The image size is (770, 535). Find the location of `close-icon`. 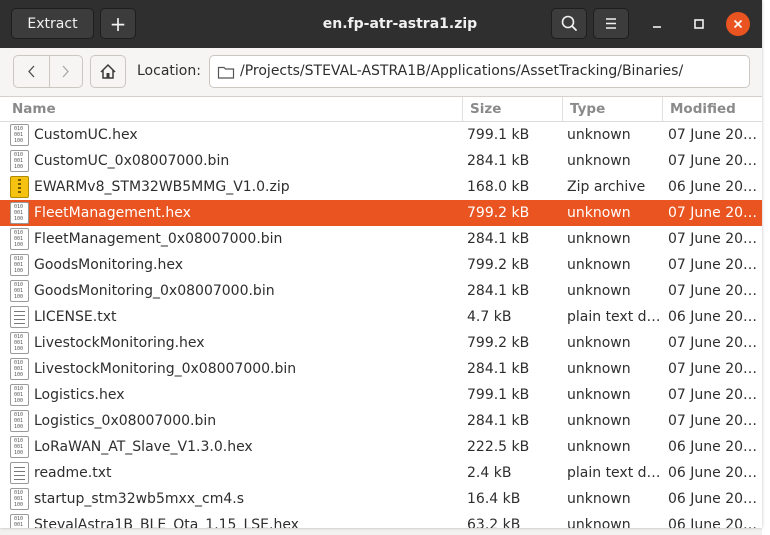

close-icon is located at coordinates (738, 24).